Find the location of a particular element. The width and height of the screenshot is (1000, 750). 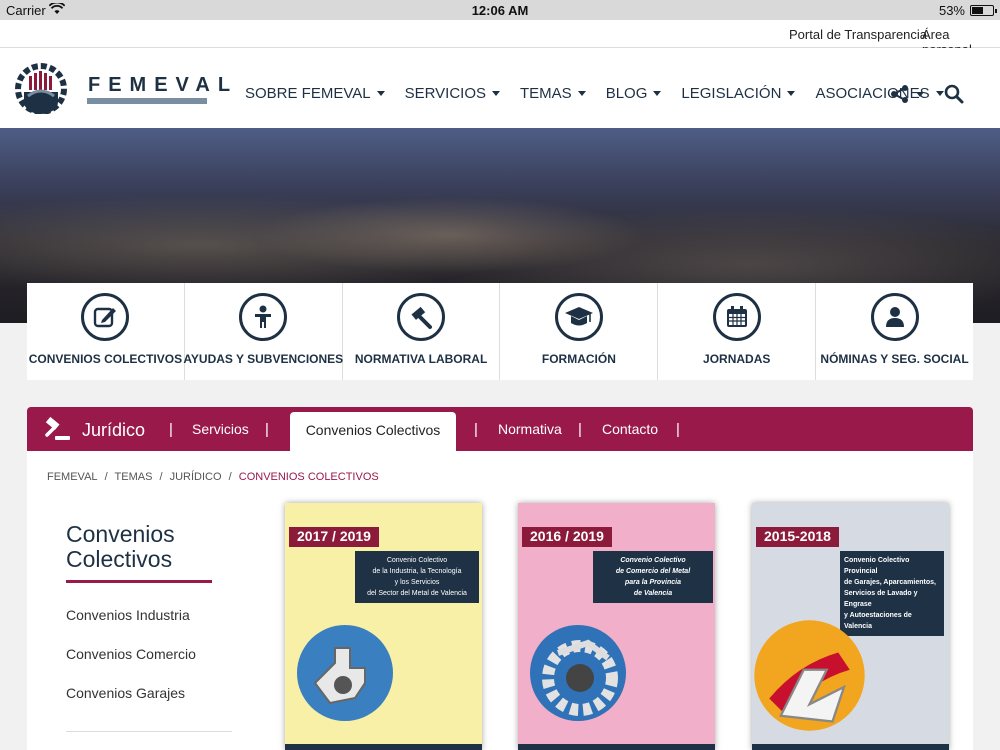

feature-jornadas: JORNADAS is located at coordinates (737, 331).